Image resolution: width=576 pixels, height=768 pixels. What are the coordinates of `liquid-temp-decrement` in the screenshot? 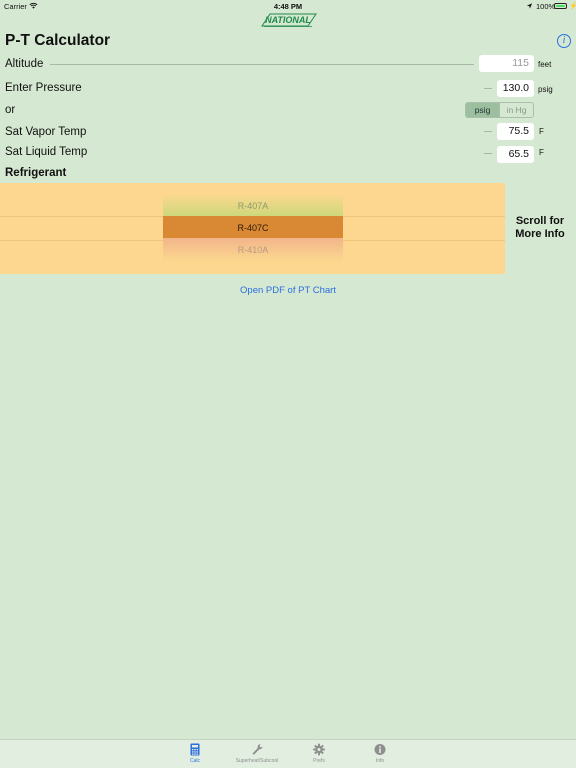 It's located at (488, 153).